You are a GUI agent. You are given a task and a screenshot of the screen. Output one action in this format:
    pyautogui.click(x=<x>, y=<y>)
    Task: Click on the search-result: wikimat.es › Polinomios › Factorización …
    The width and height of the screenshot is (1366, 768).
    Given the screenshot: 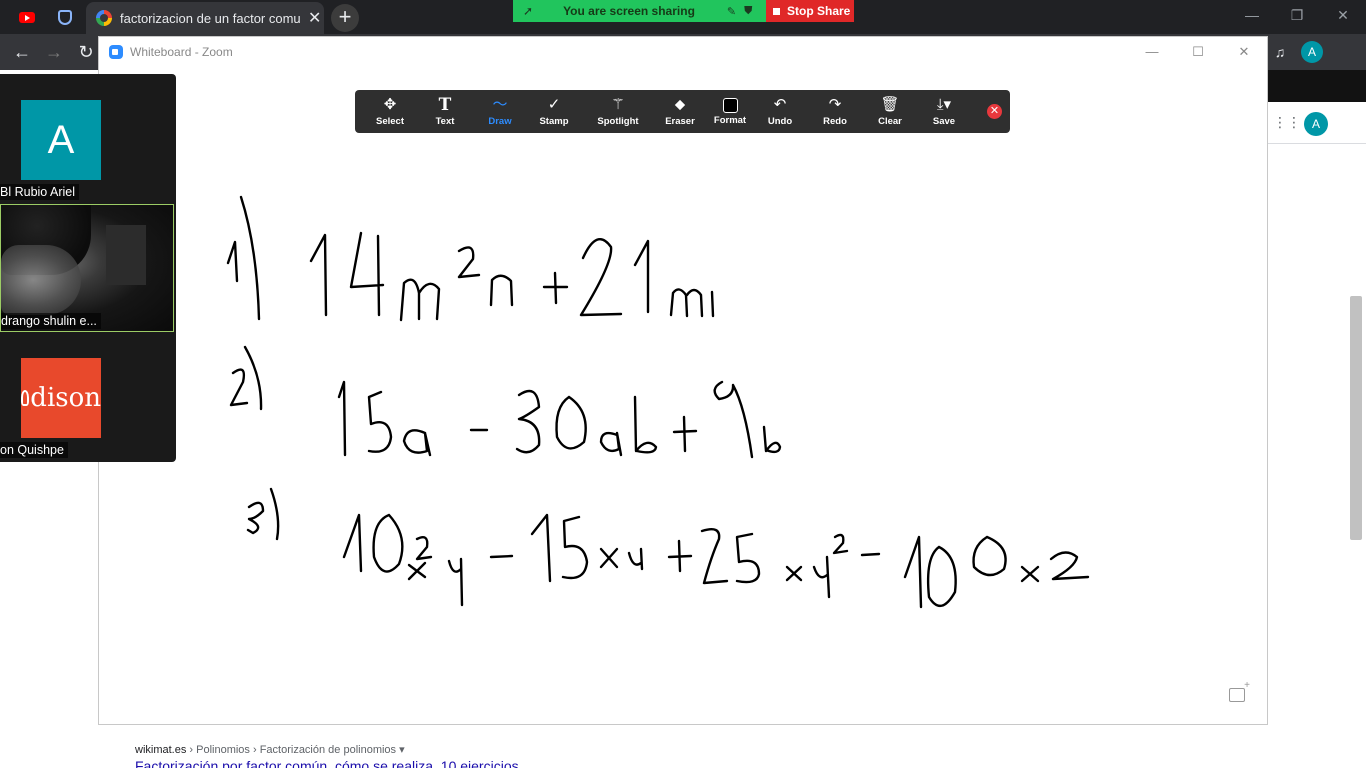 What is the action you would take?
    pyautogui.click(x=435, y=755)
    